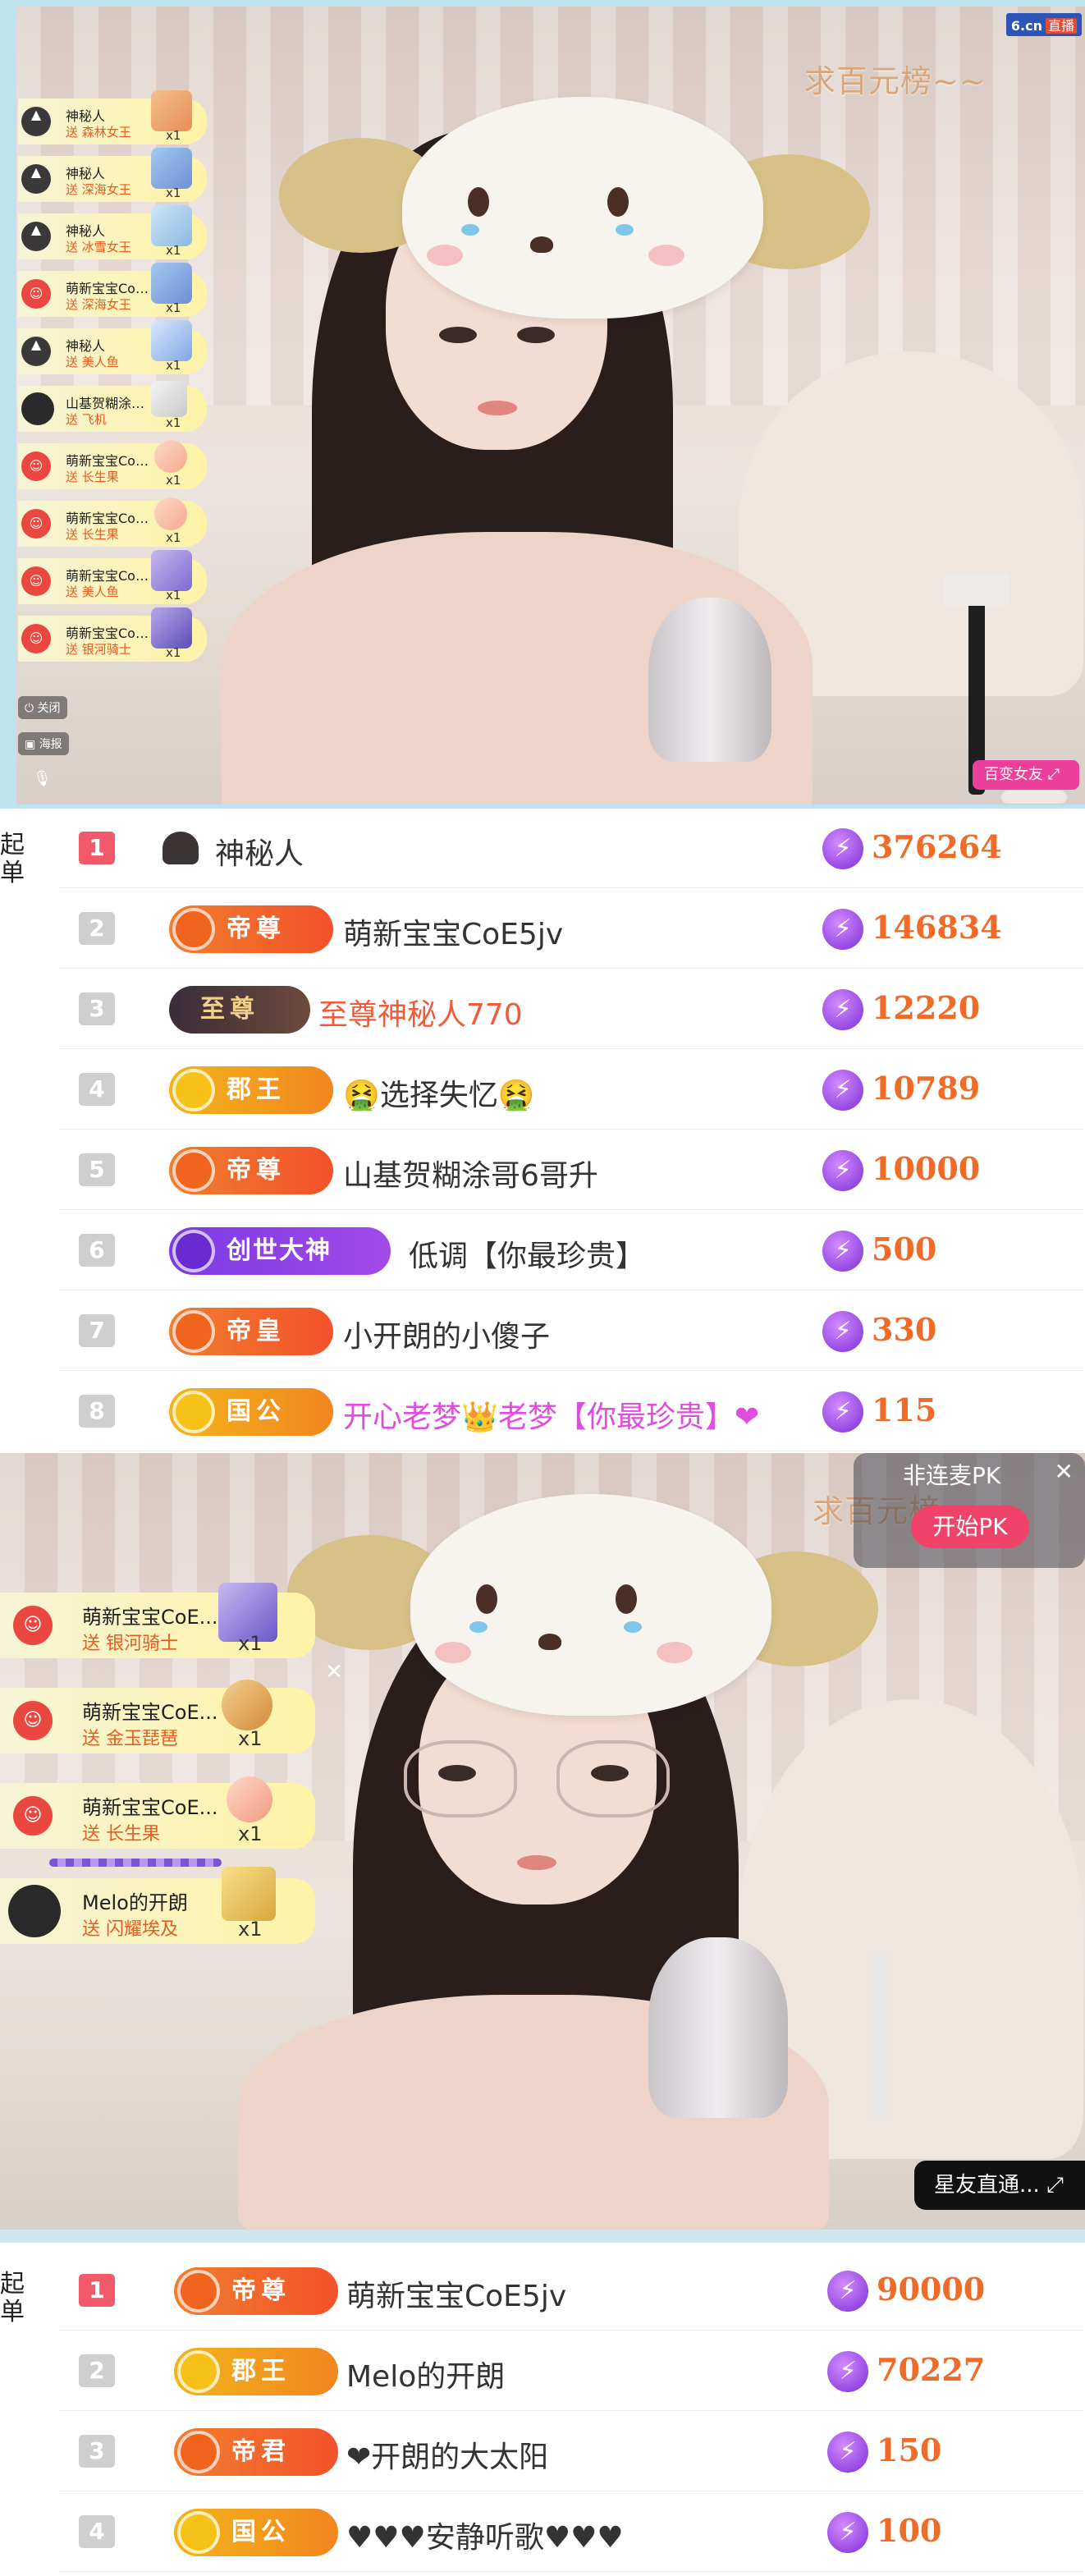  I want to click on contribution-score: 115, so click(905, 1409).